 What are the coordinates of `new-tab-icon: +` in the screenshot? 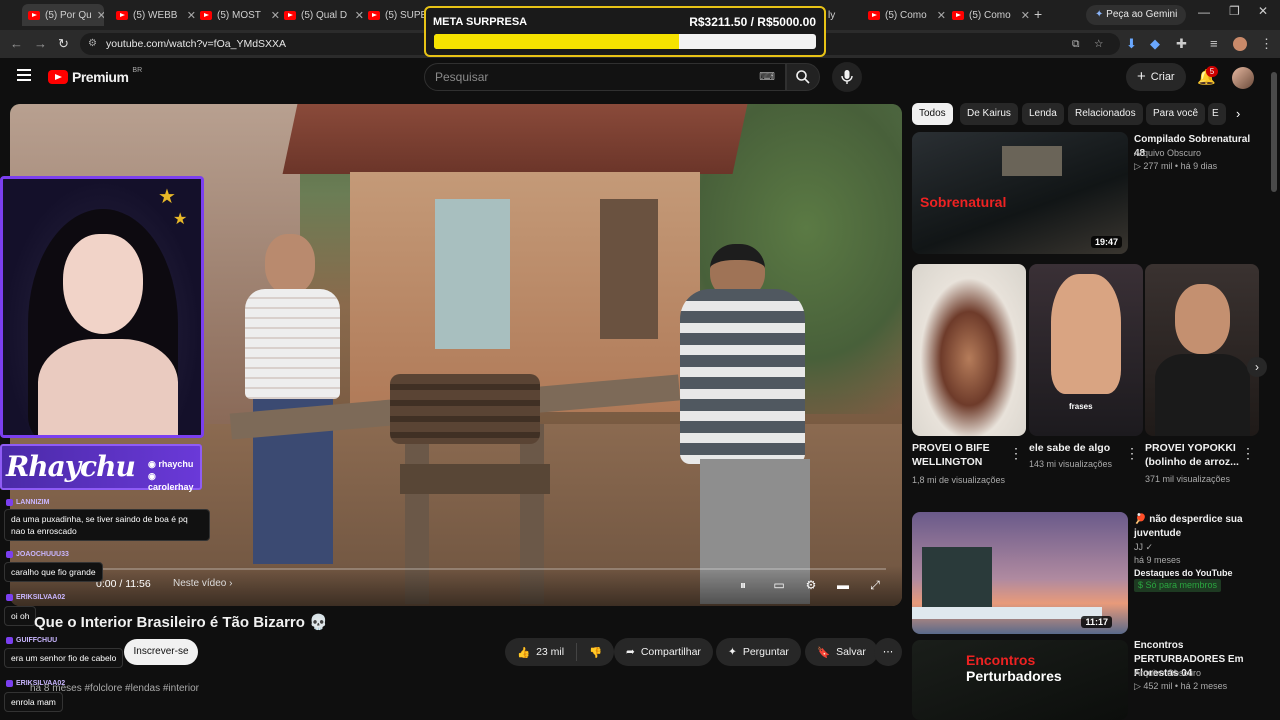 It's located at (1038, 14).